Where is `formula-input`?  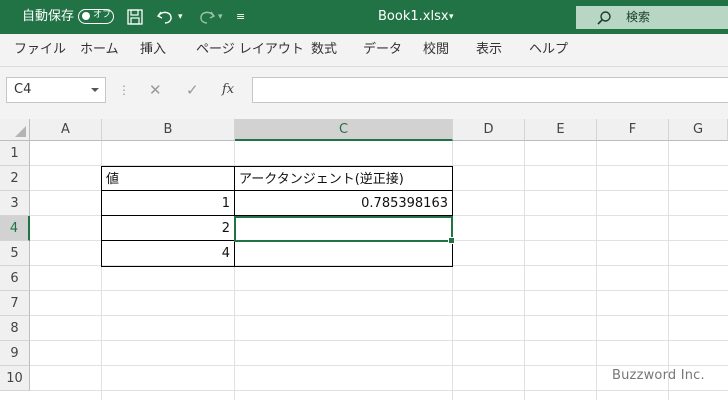 formula-input is located at coordinates (490, 90).